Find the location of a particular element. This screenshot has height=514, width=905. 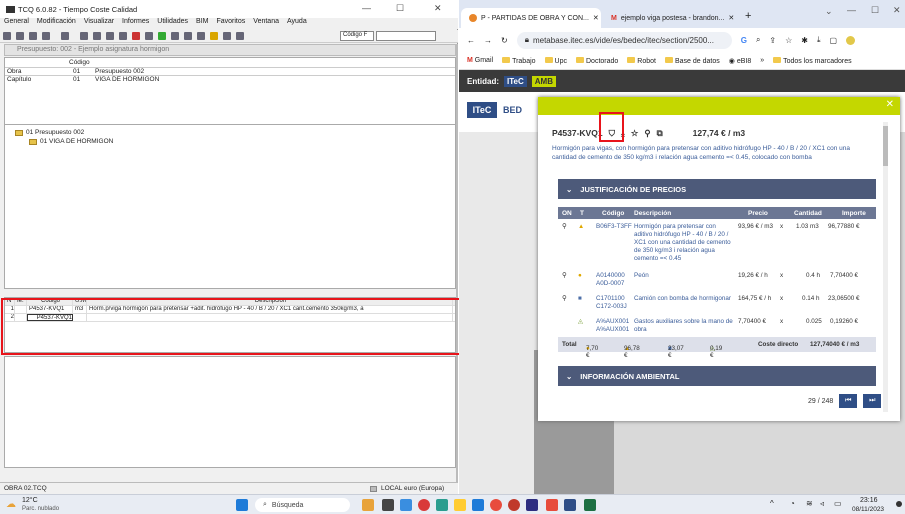

section-justificacion: ⌄ JUSTIFICACIÓN DE PRECIOS is located at coordinates (717, 189).